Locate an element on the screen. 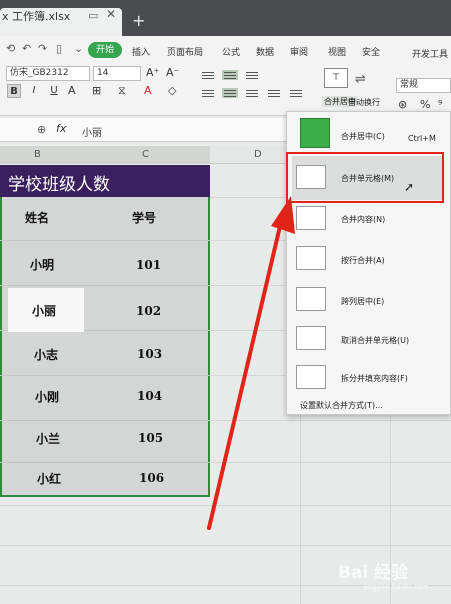 The height and width of the screenshot is (604, 451). menu-insert: 插入 is located at coordinates (141, 51).